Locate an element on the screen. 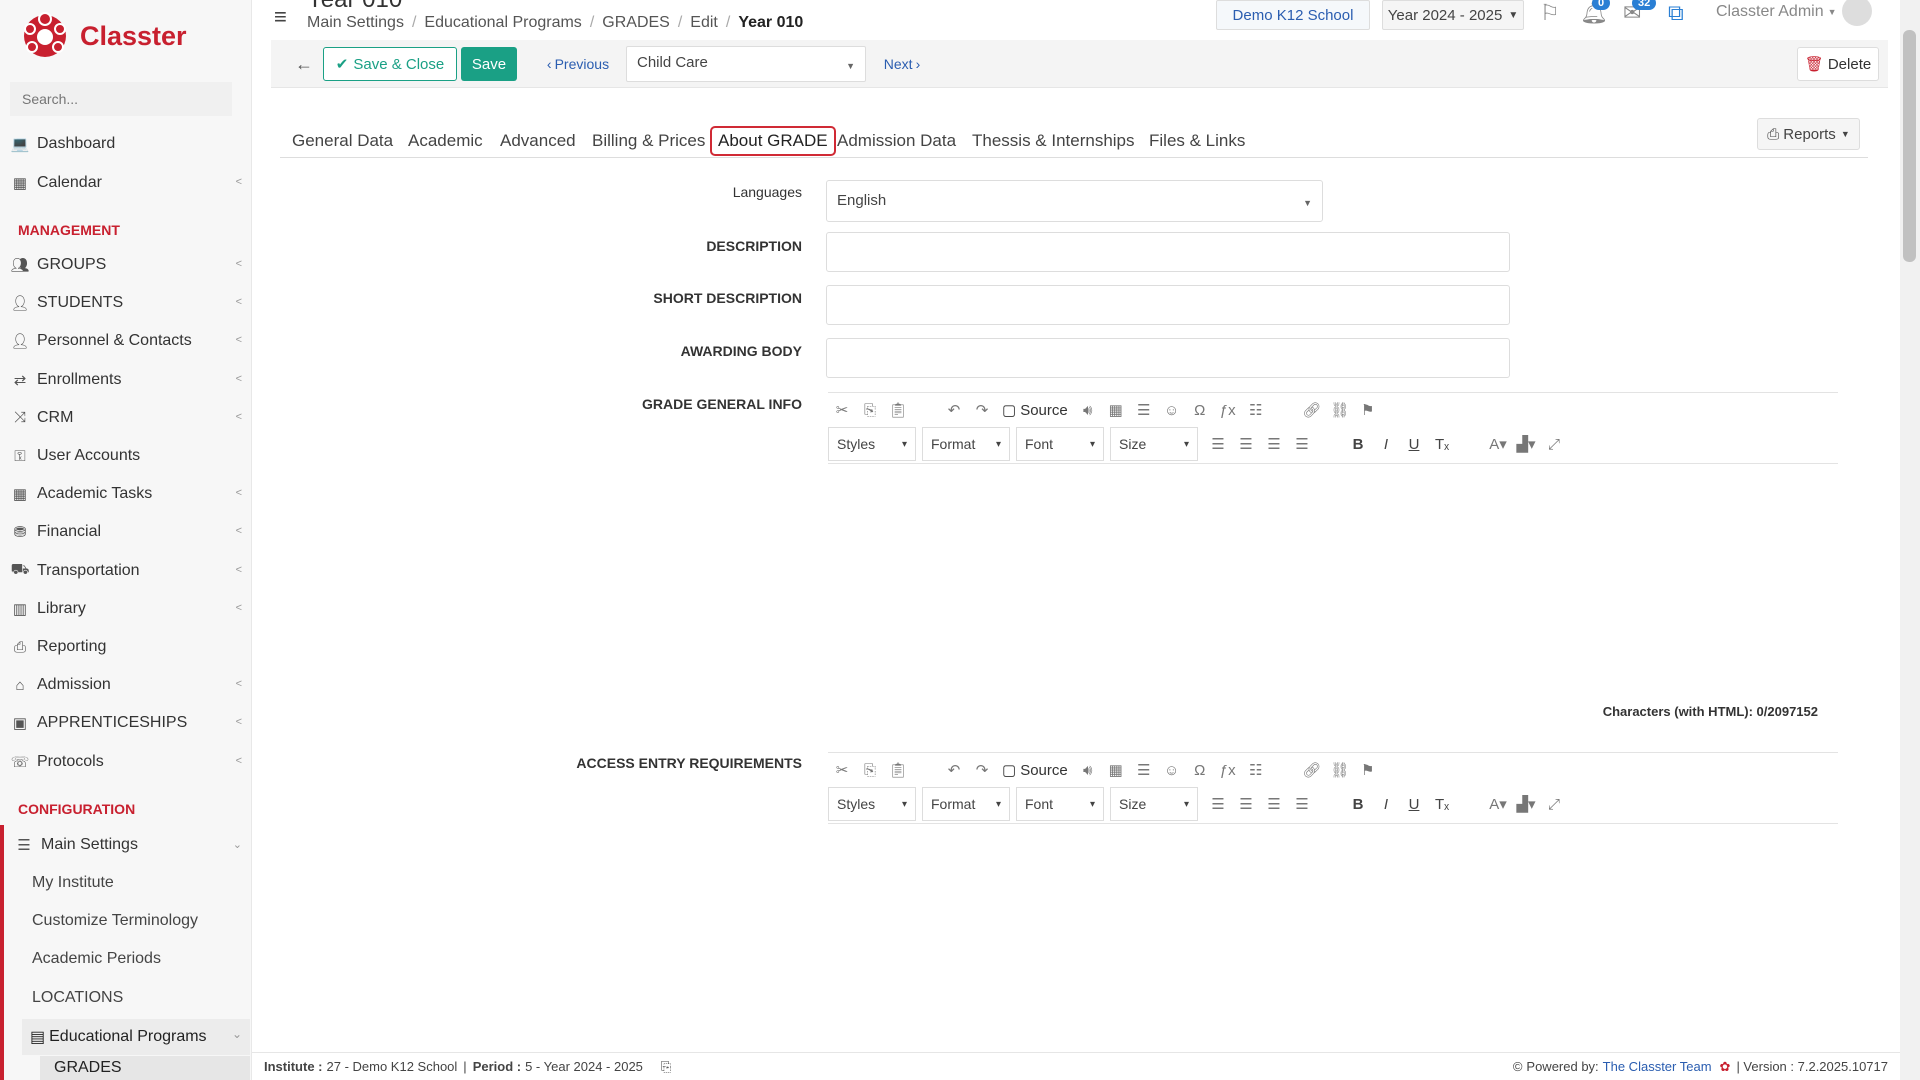 This screenshot has height=1080, width=1920. tab-about-grade: About GRADE is located at coordinates (773, 141).